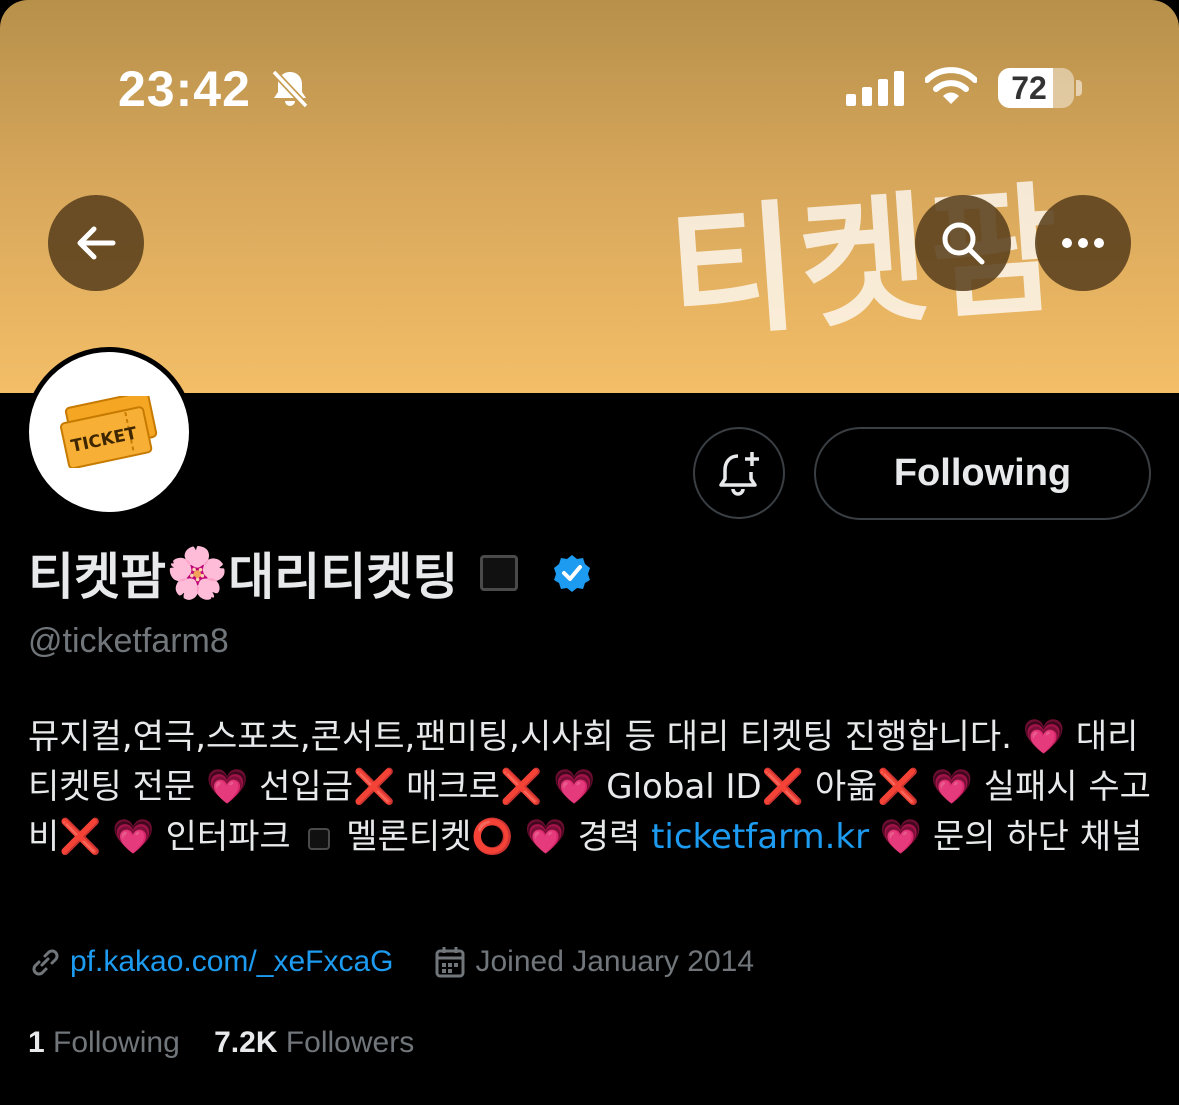 The image size is (1179, 1105). I want to click on display-name-text-2: 대리티켓팅, so click(343, 577).